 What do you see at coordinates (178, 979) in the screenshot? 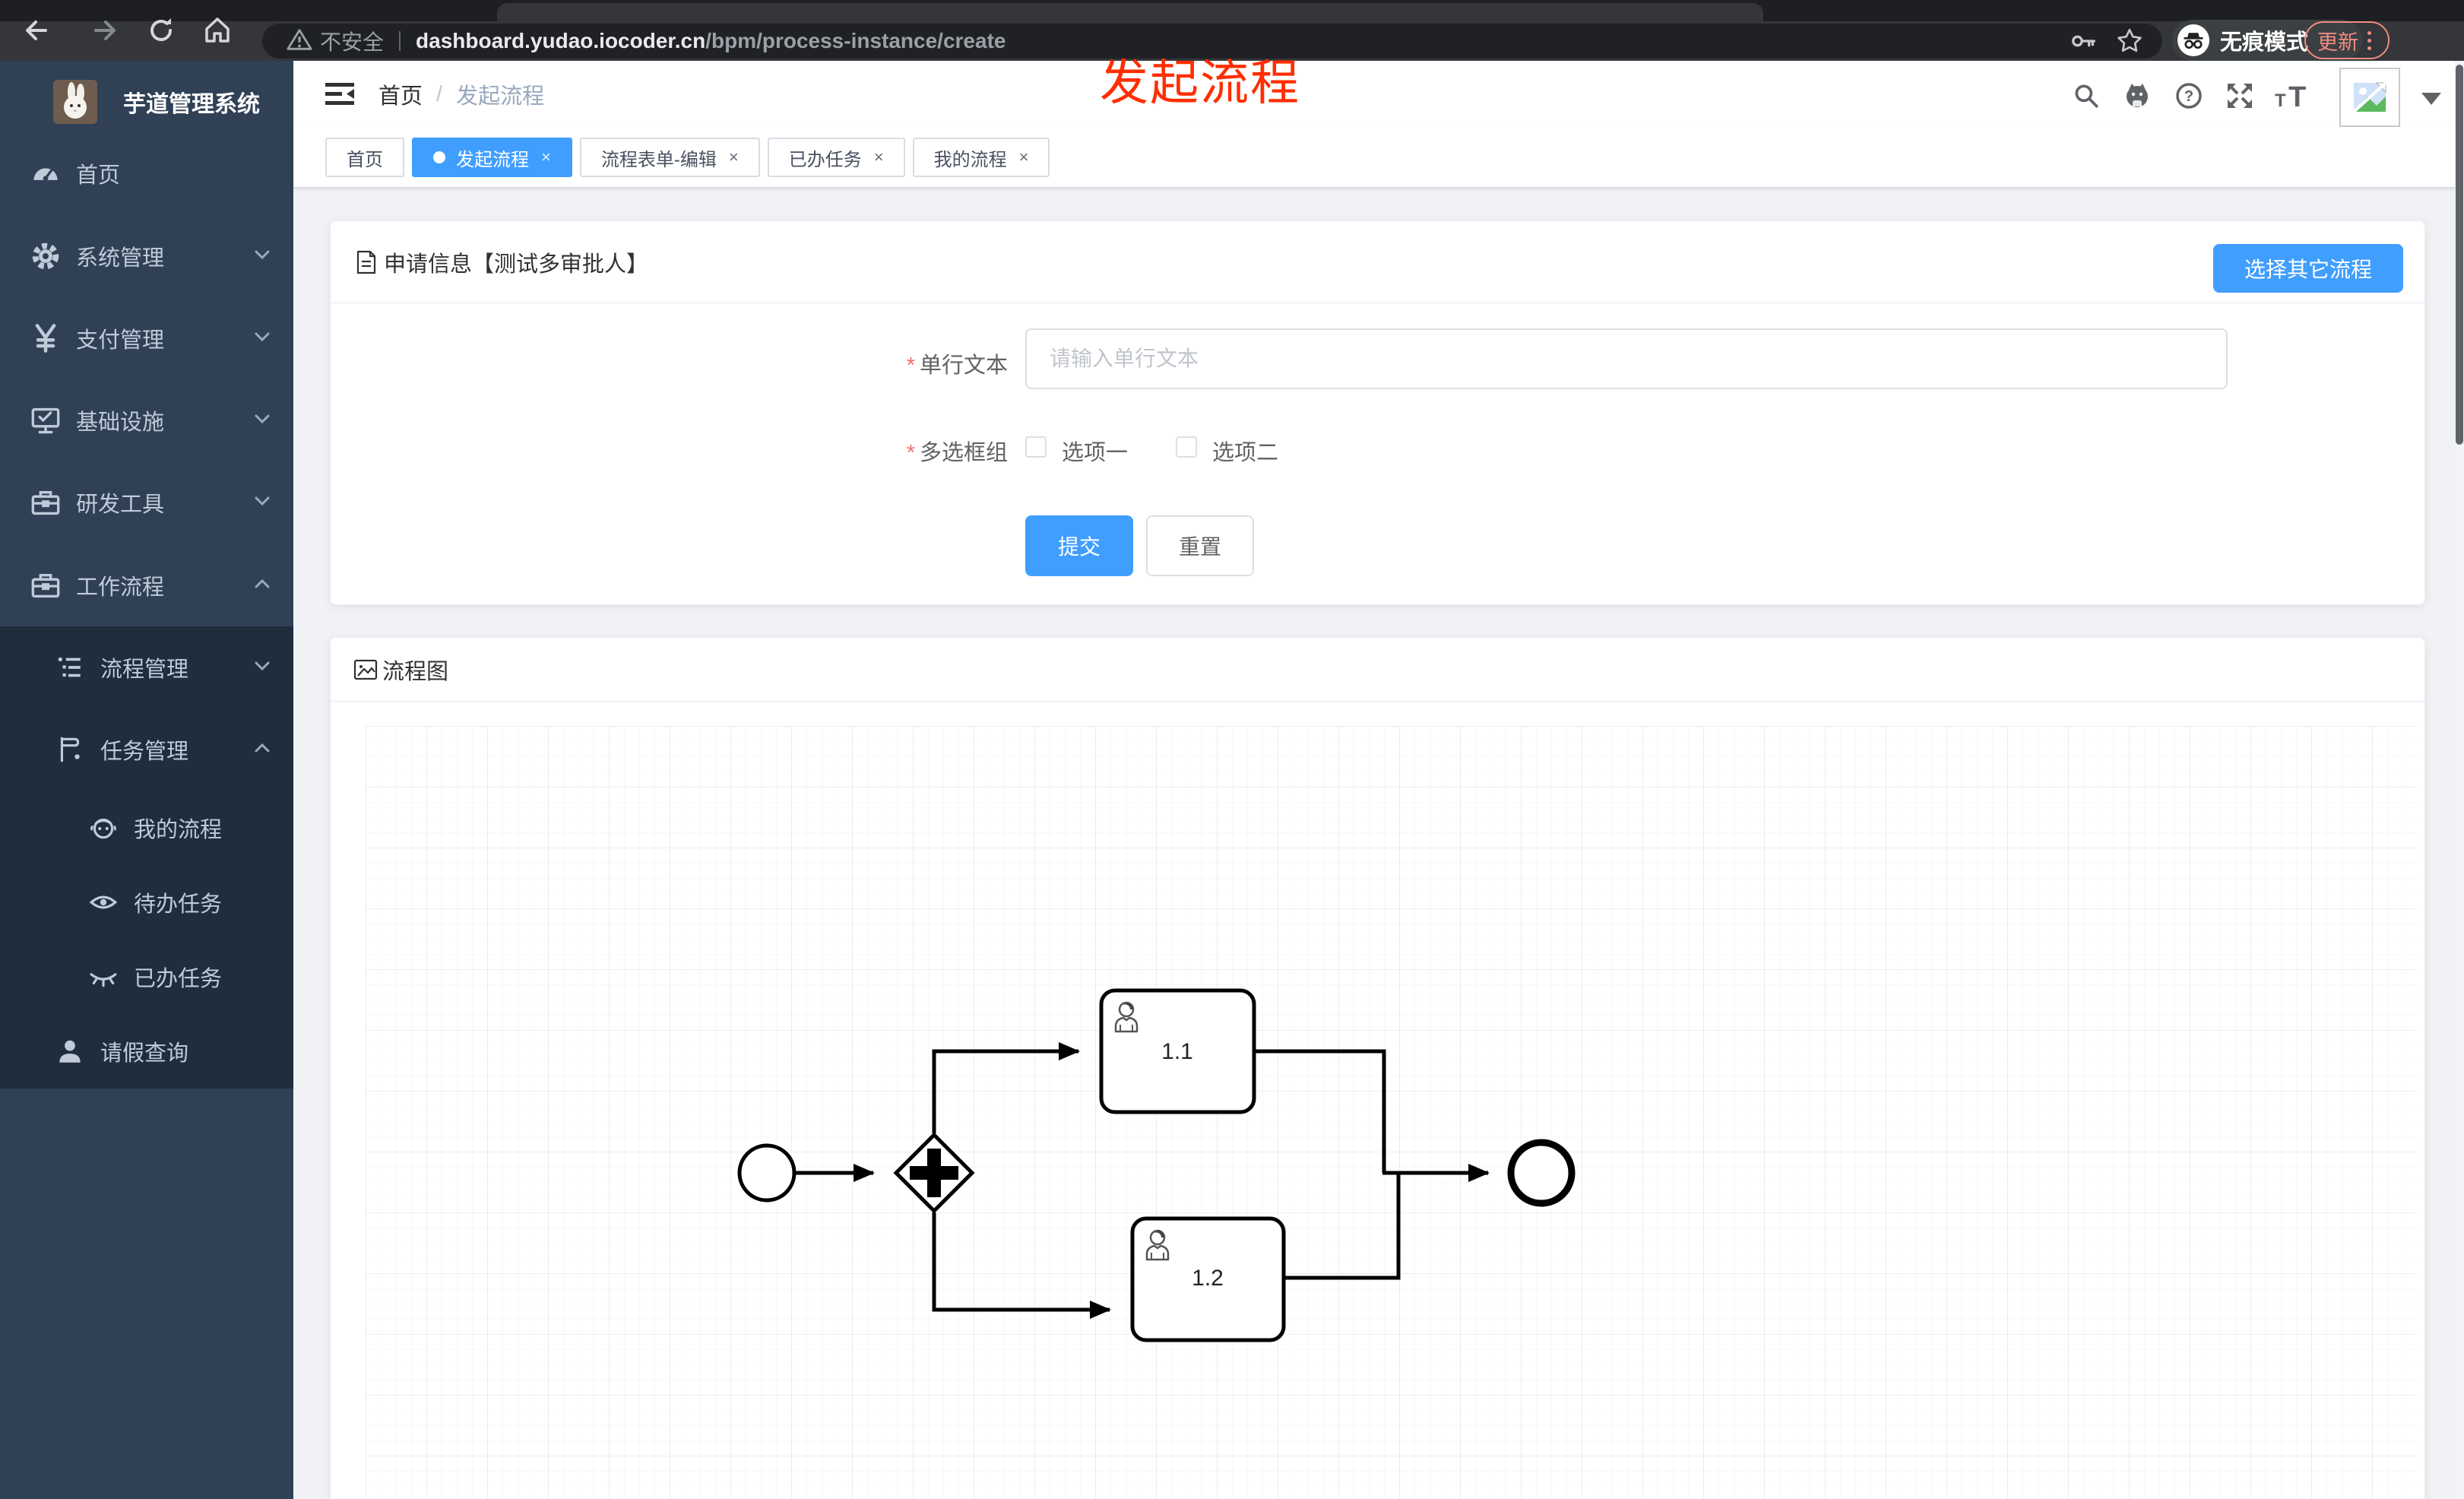
I see `sidebar-item-label: 已办任务` at bounding box center [178, 979].